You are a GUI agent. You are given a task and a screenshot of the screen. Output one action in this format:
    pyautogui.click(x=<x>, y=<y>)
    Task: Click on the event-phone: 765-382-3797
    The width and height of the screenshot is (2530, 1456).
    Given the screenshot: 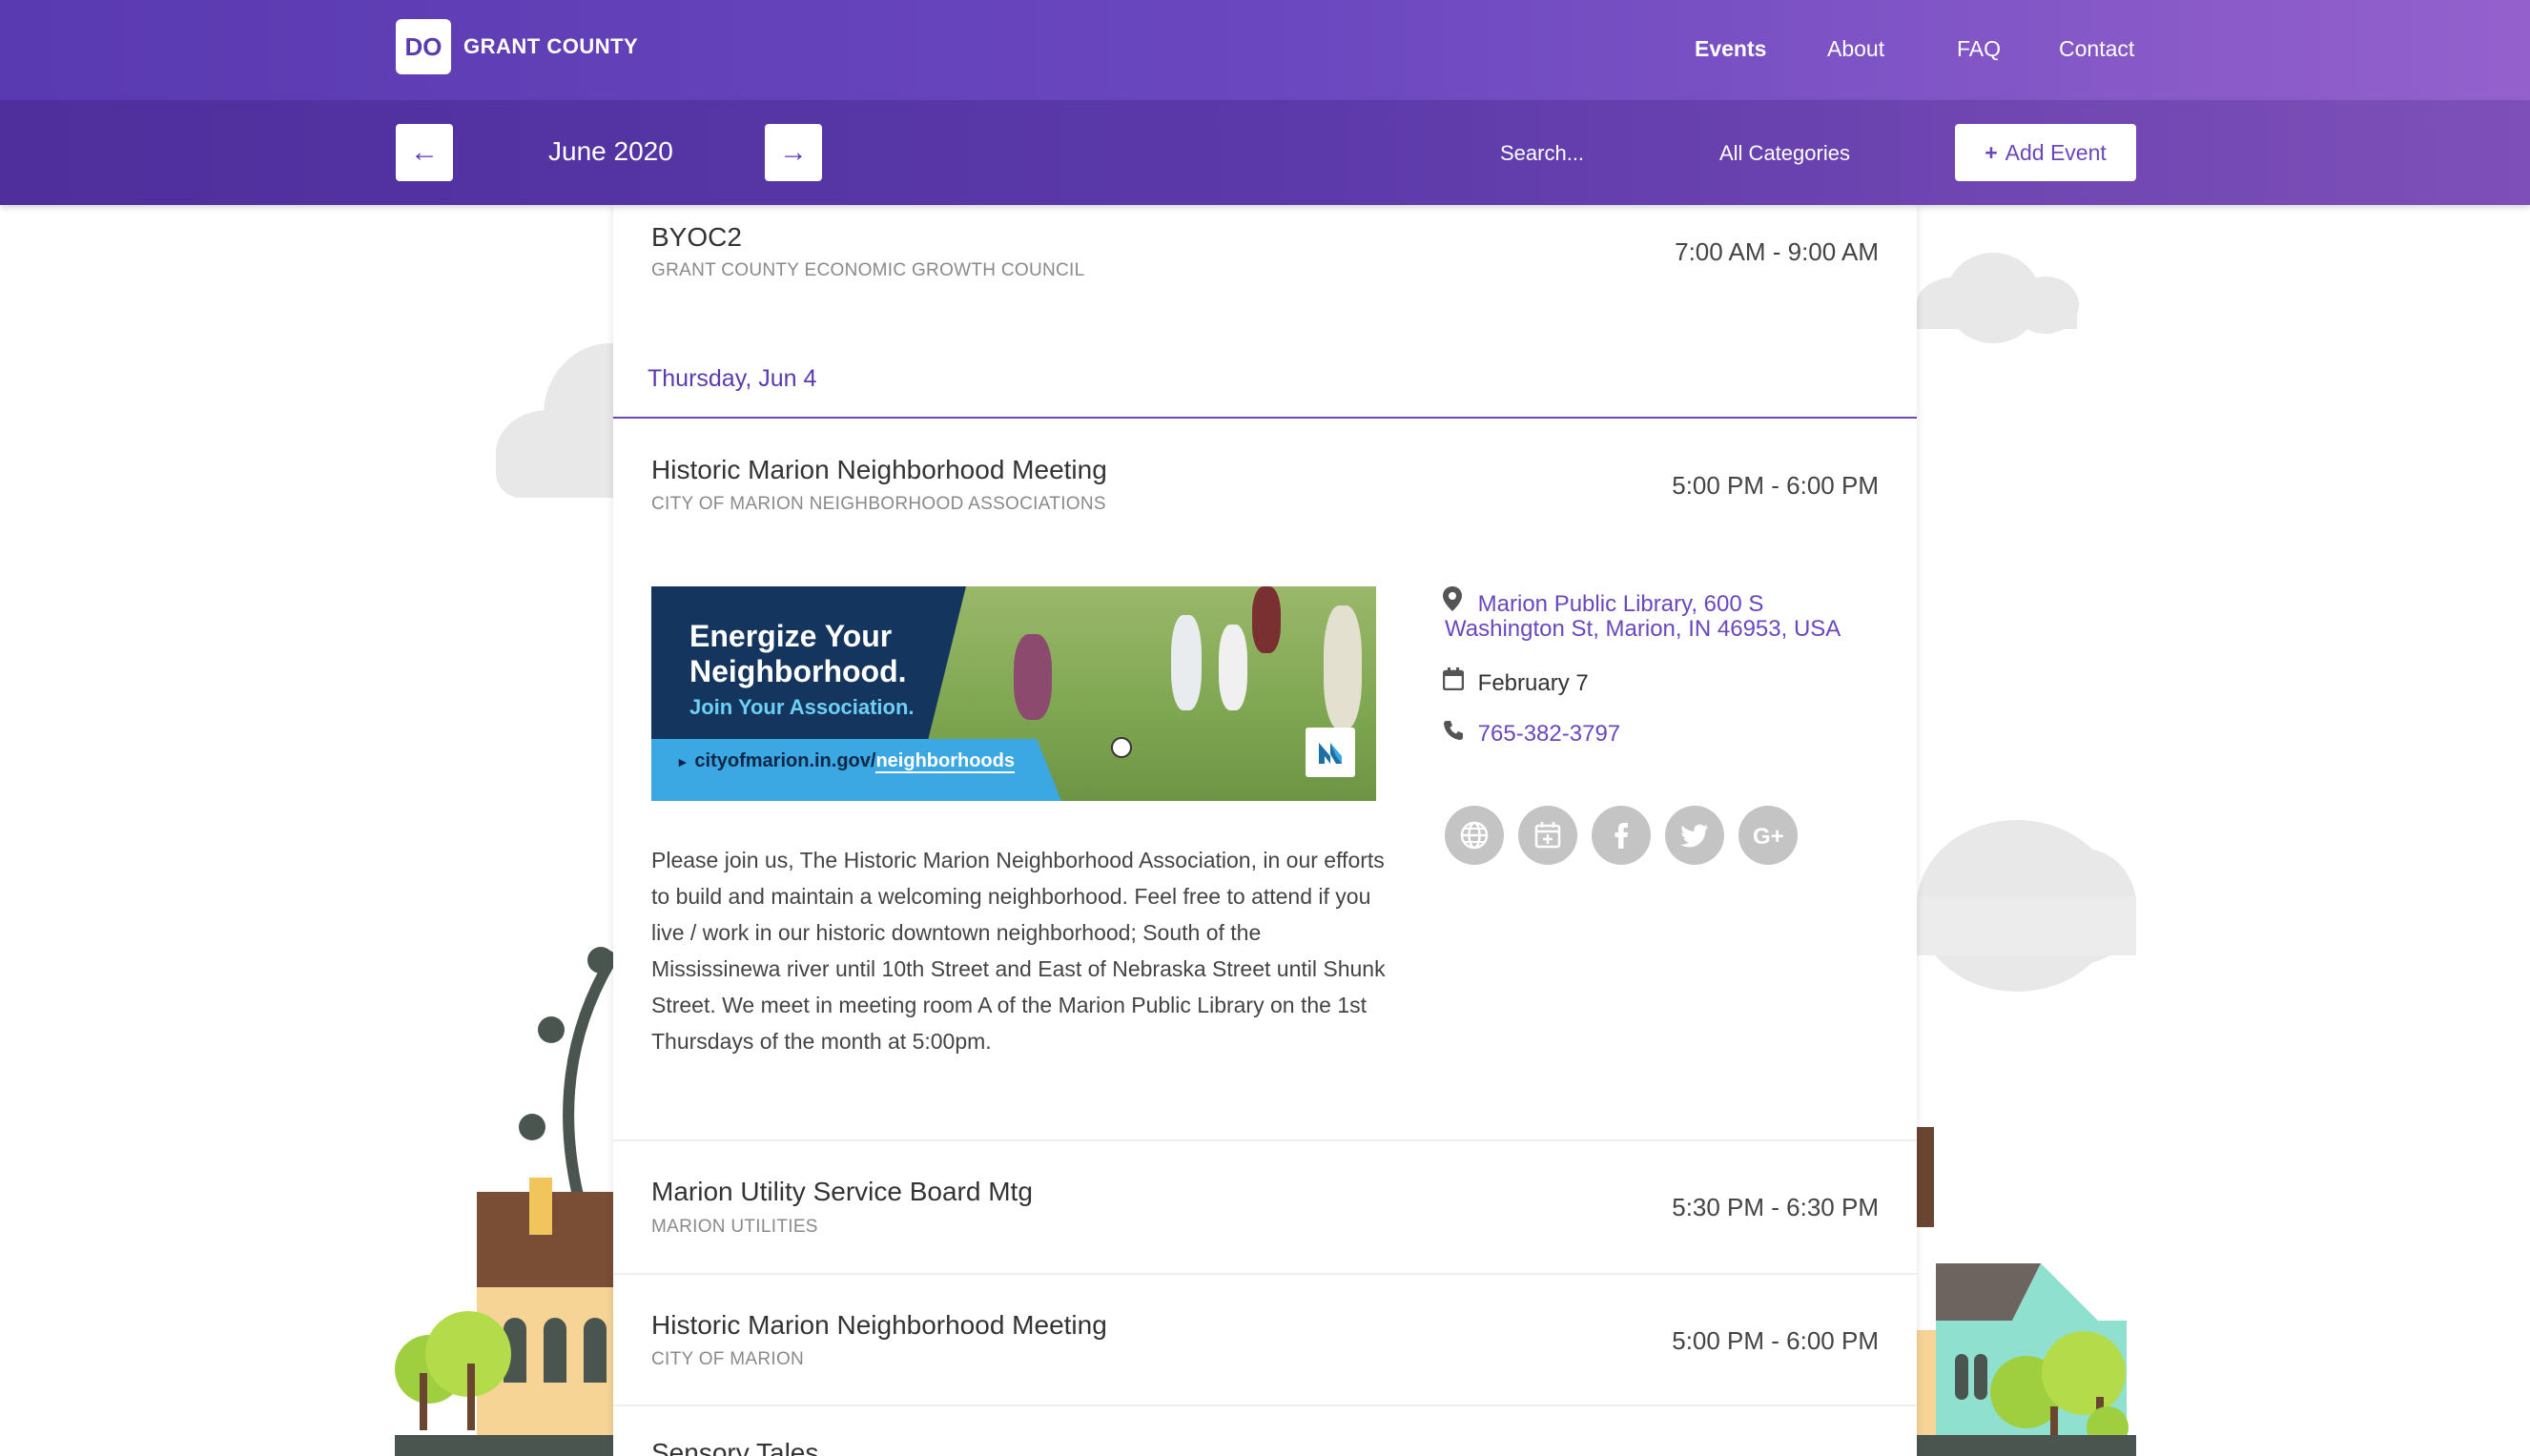 What is the action you would take?
    pyautogui.click(x=1531, y=734)
    